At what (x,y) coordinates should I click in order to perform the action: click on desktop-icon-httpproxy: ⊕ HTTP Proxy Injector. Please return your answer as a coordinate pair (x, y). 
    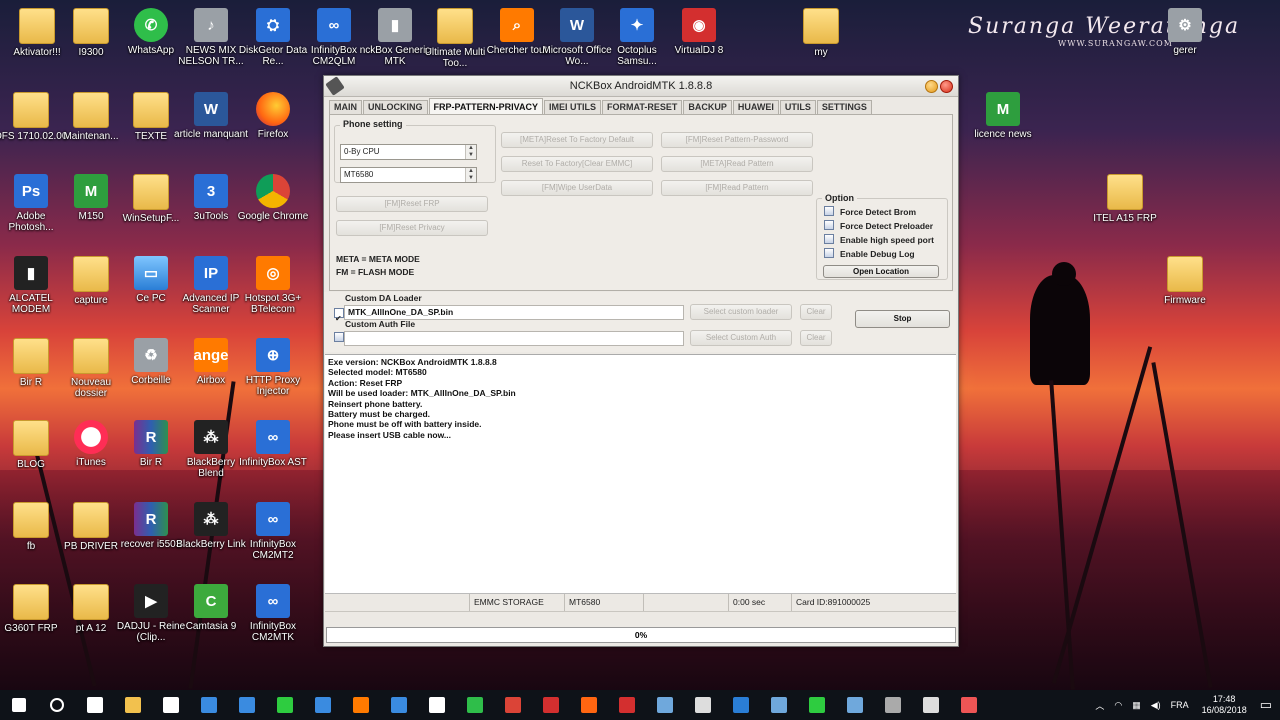
    Looking at the image, I should click on (273, 367).